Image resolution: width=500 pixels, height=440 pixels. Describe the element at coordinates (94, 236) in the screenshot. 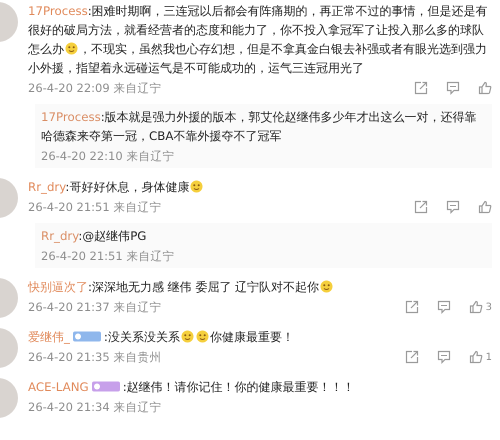

I see `reply-text: Rr_dry:@赵继伟PG` at that location.